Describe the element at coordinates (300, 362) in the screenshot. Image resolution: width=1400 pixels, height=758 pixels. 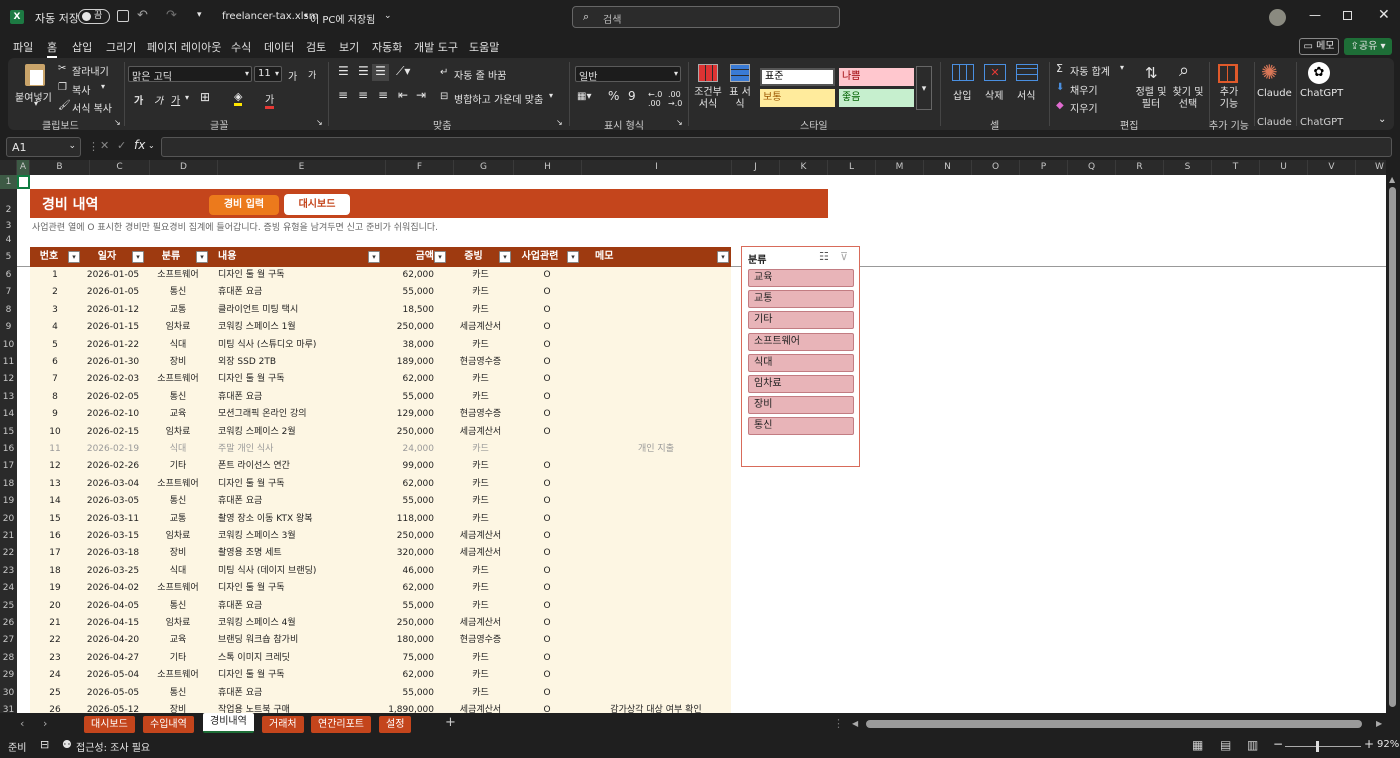
I see `table-cell: 외장 SSD 2TB` at that location.